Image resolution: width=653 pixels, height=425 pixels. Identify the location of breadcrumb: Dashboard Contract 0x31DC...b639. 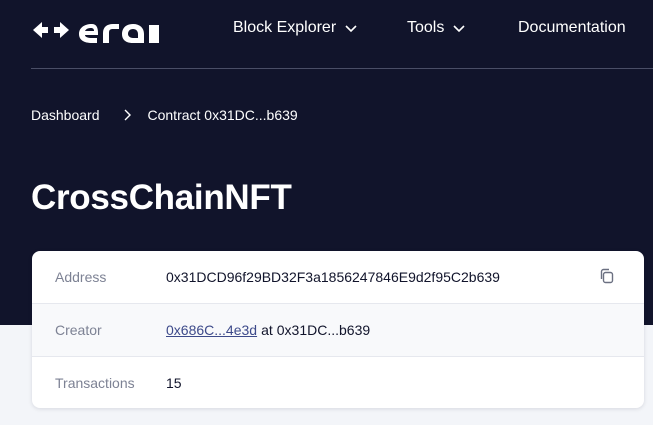
(164, 115).